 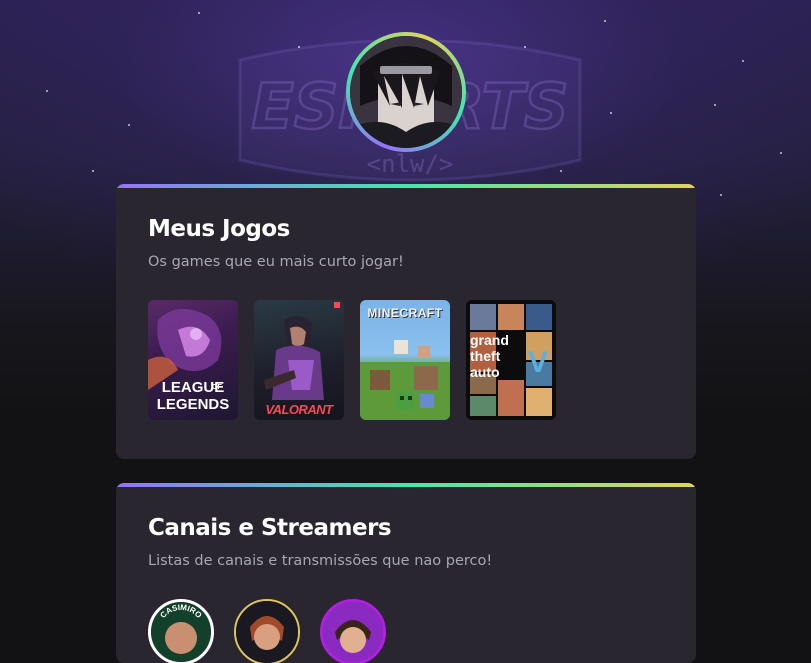 I want to click on streamer-avatar-casimiro: CASIMIRO, so click(x=181, y=631).